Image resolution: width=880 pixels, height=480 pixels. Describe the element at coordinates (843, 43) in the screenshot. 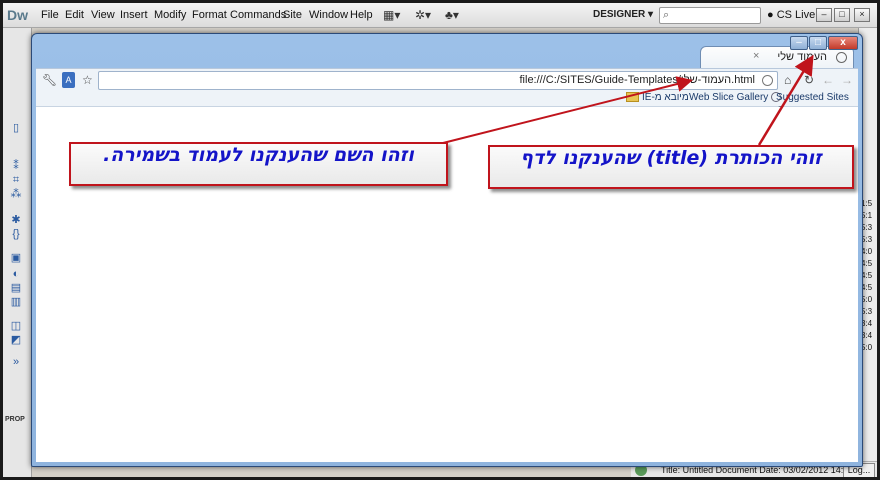

I see `browser-close-button: x` at that location.